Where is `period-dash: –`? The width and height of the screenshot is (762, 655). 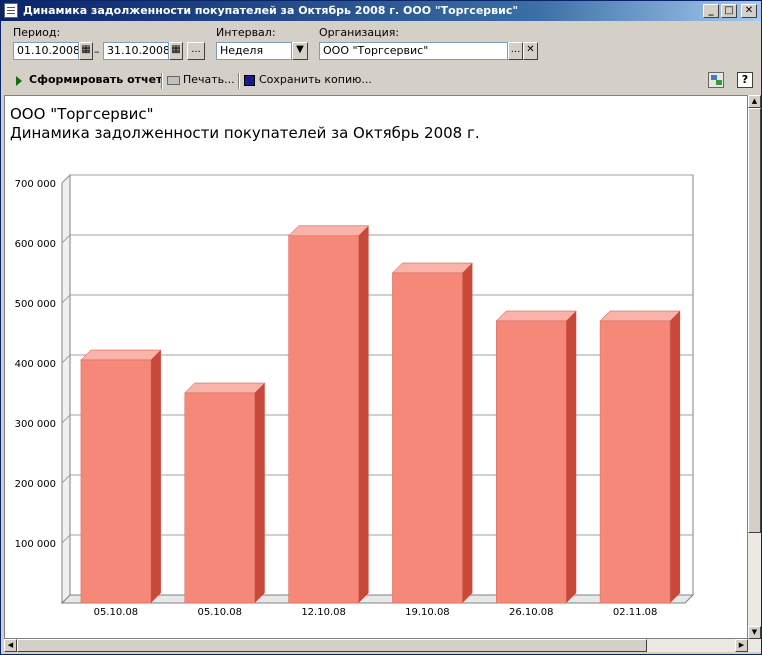 period-dash: – is located at coordinates (97, 51).